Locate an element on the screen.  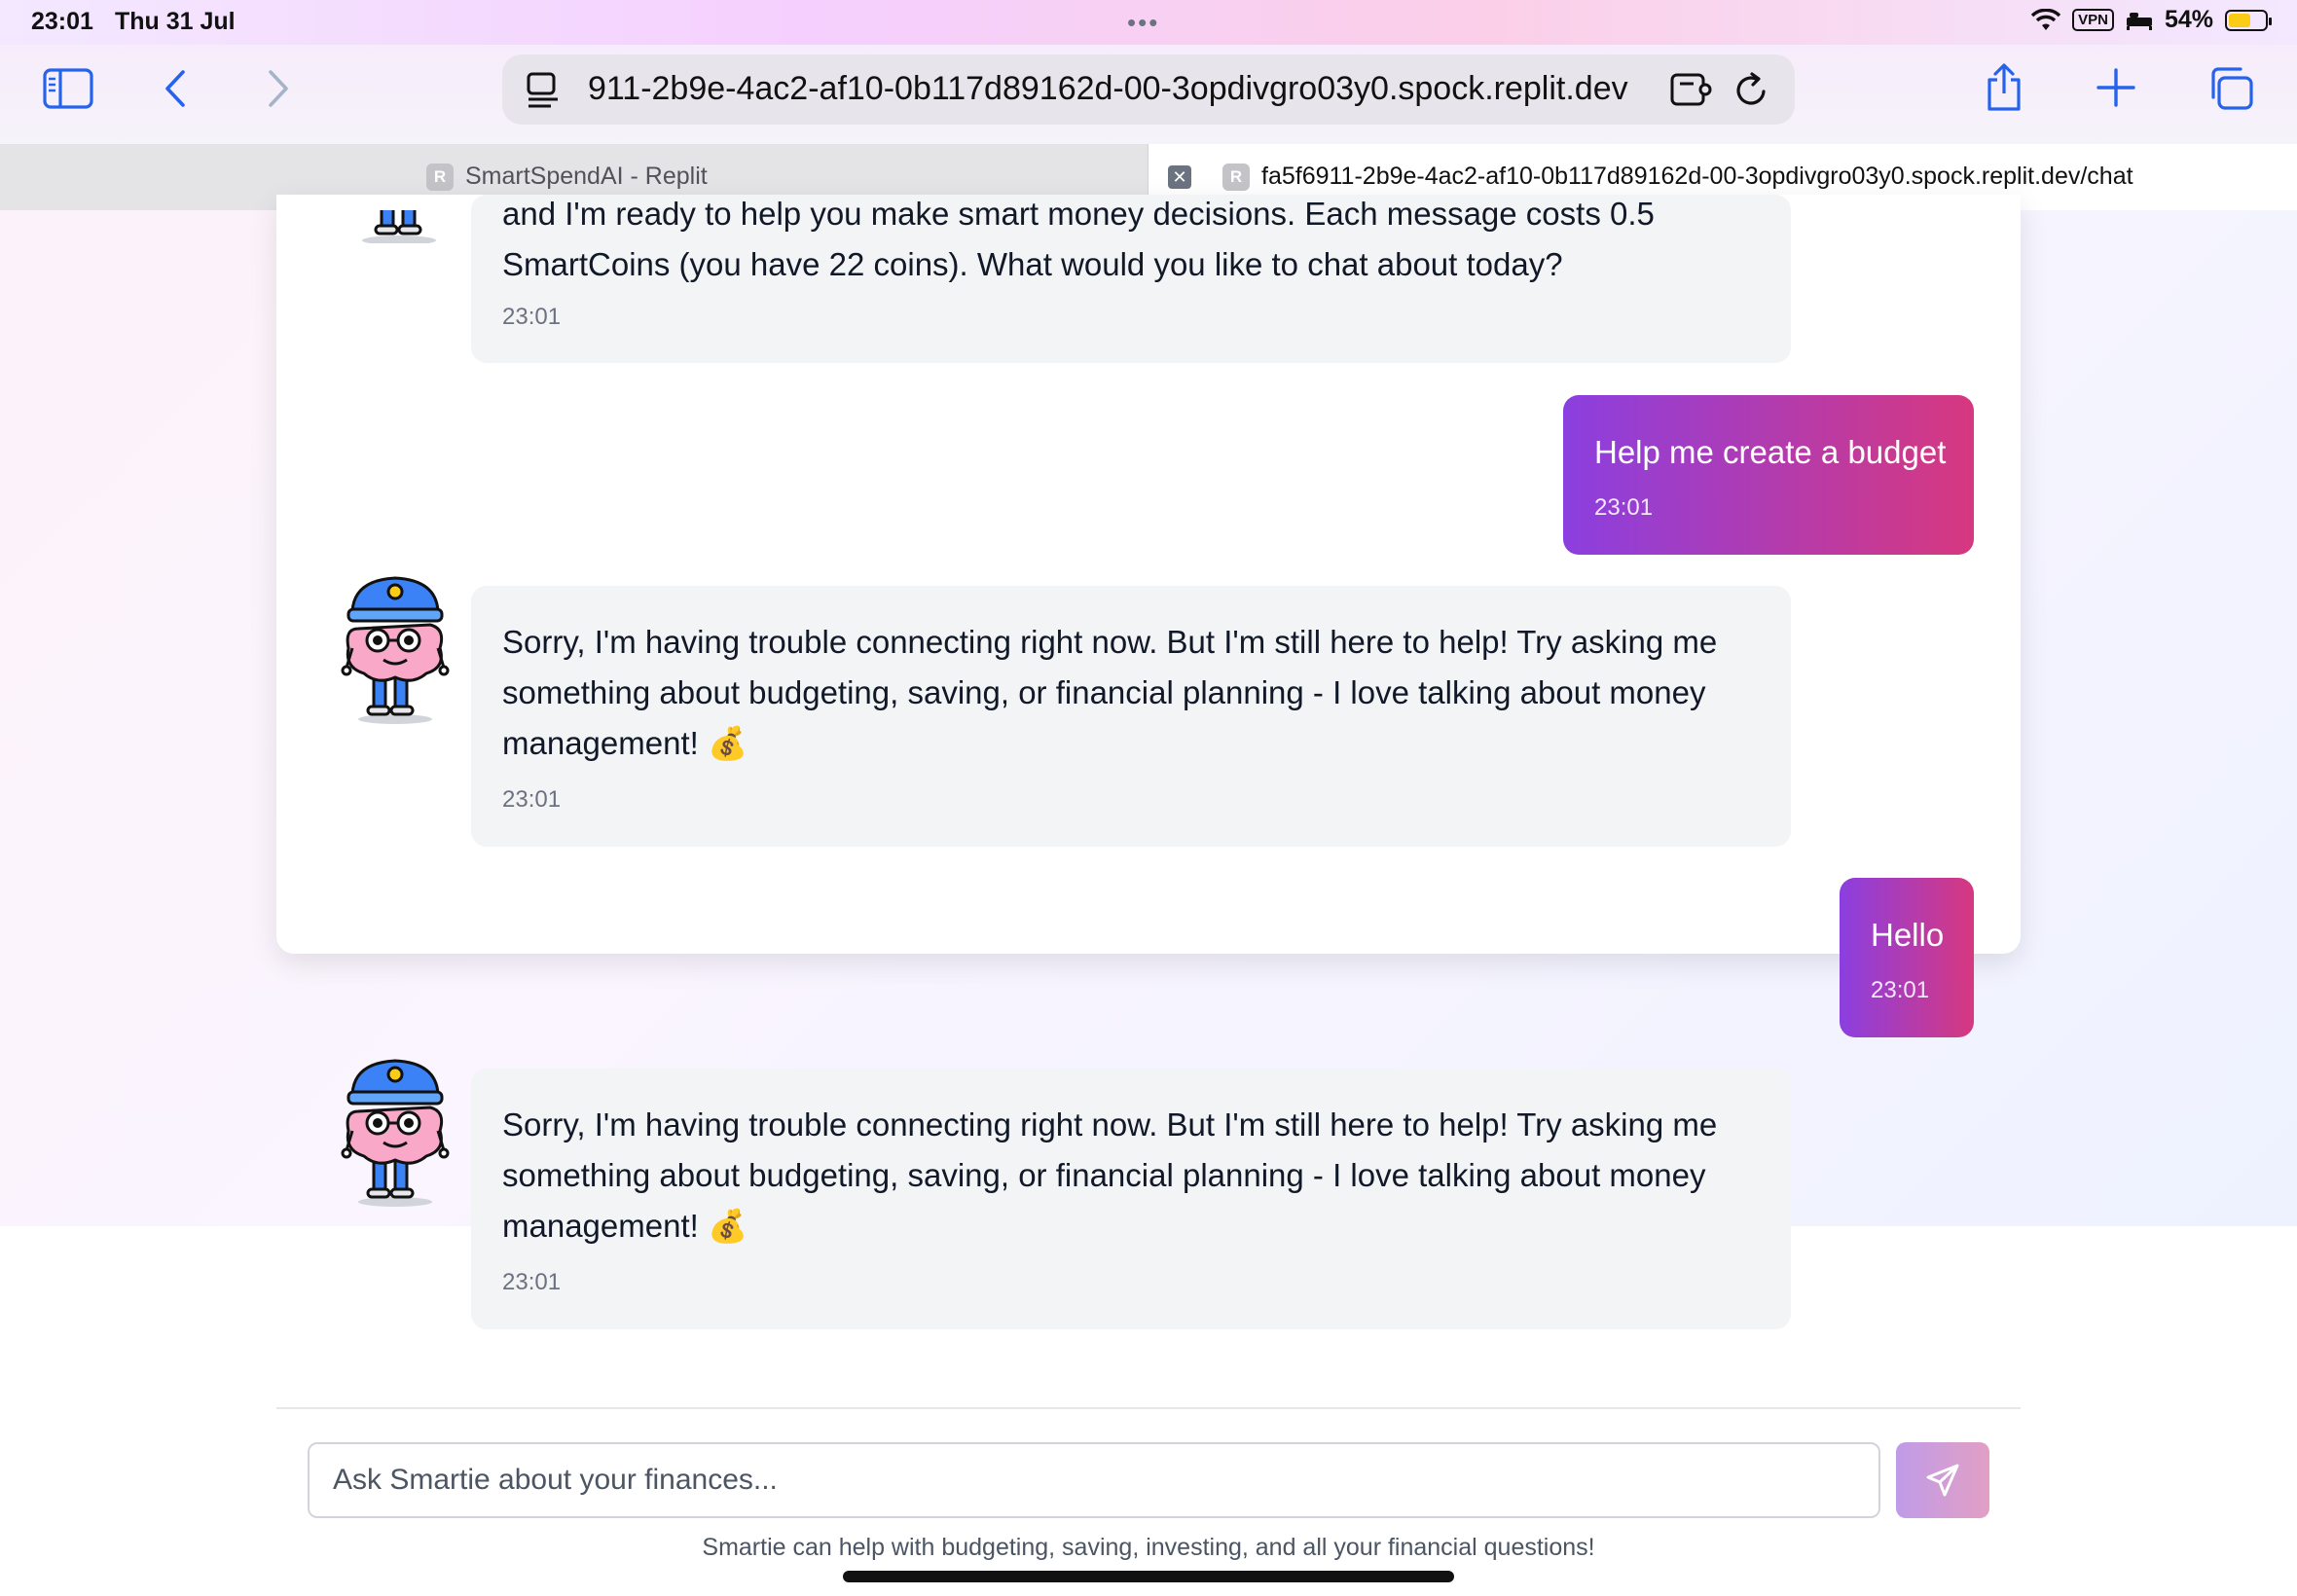
message-text: Hello is located at coordinates (1908, 935).